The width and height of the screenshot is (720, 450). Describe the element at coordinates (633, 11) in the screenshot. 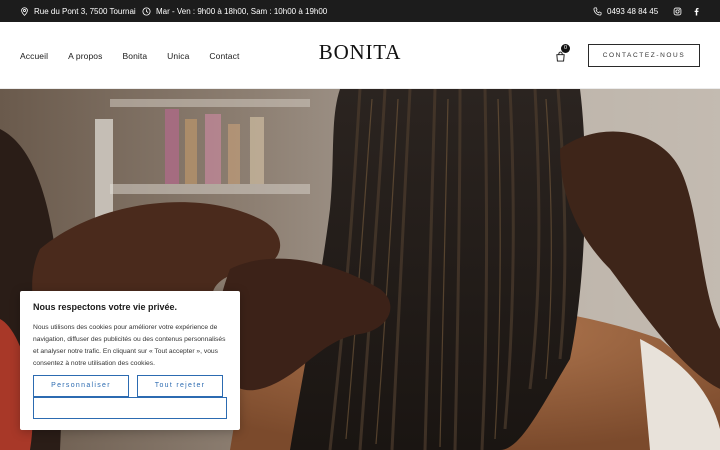

I see `phone-text: 0493 48 84 45` at that location.